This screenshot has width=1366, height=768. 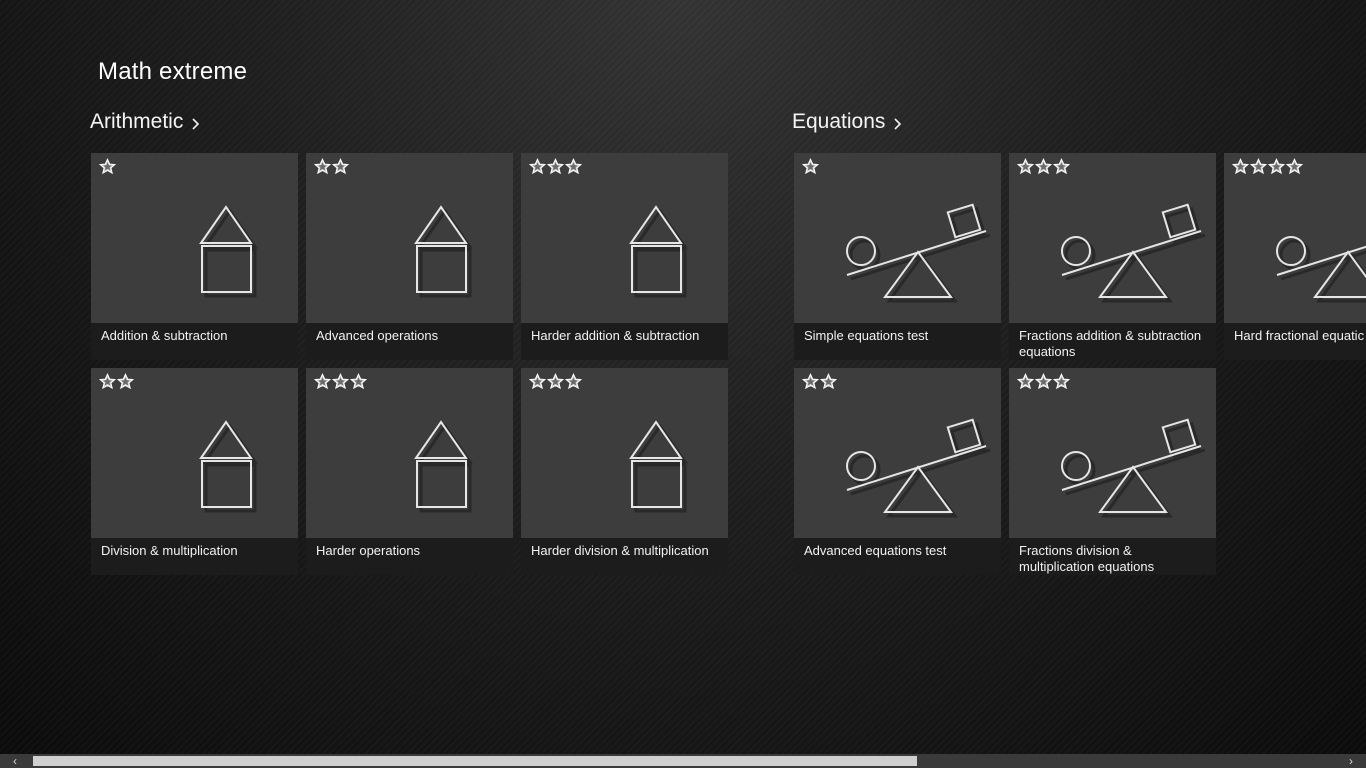 I want to click on tile-label: Addition & subtraction, so click(x=194, y=341).